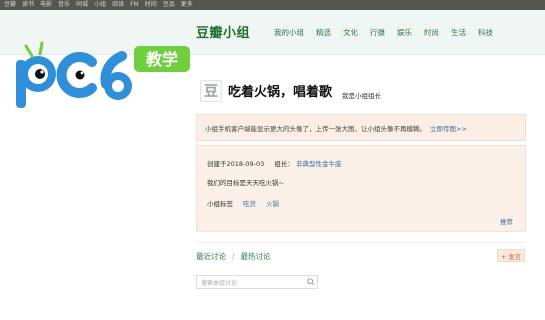  What do you see at coordinates (284, 164) in the screenshot?
I see `owner-label: 组长：` at bounding box center [284, 164].